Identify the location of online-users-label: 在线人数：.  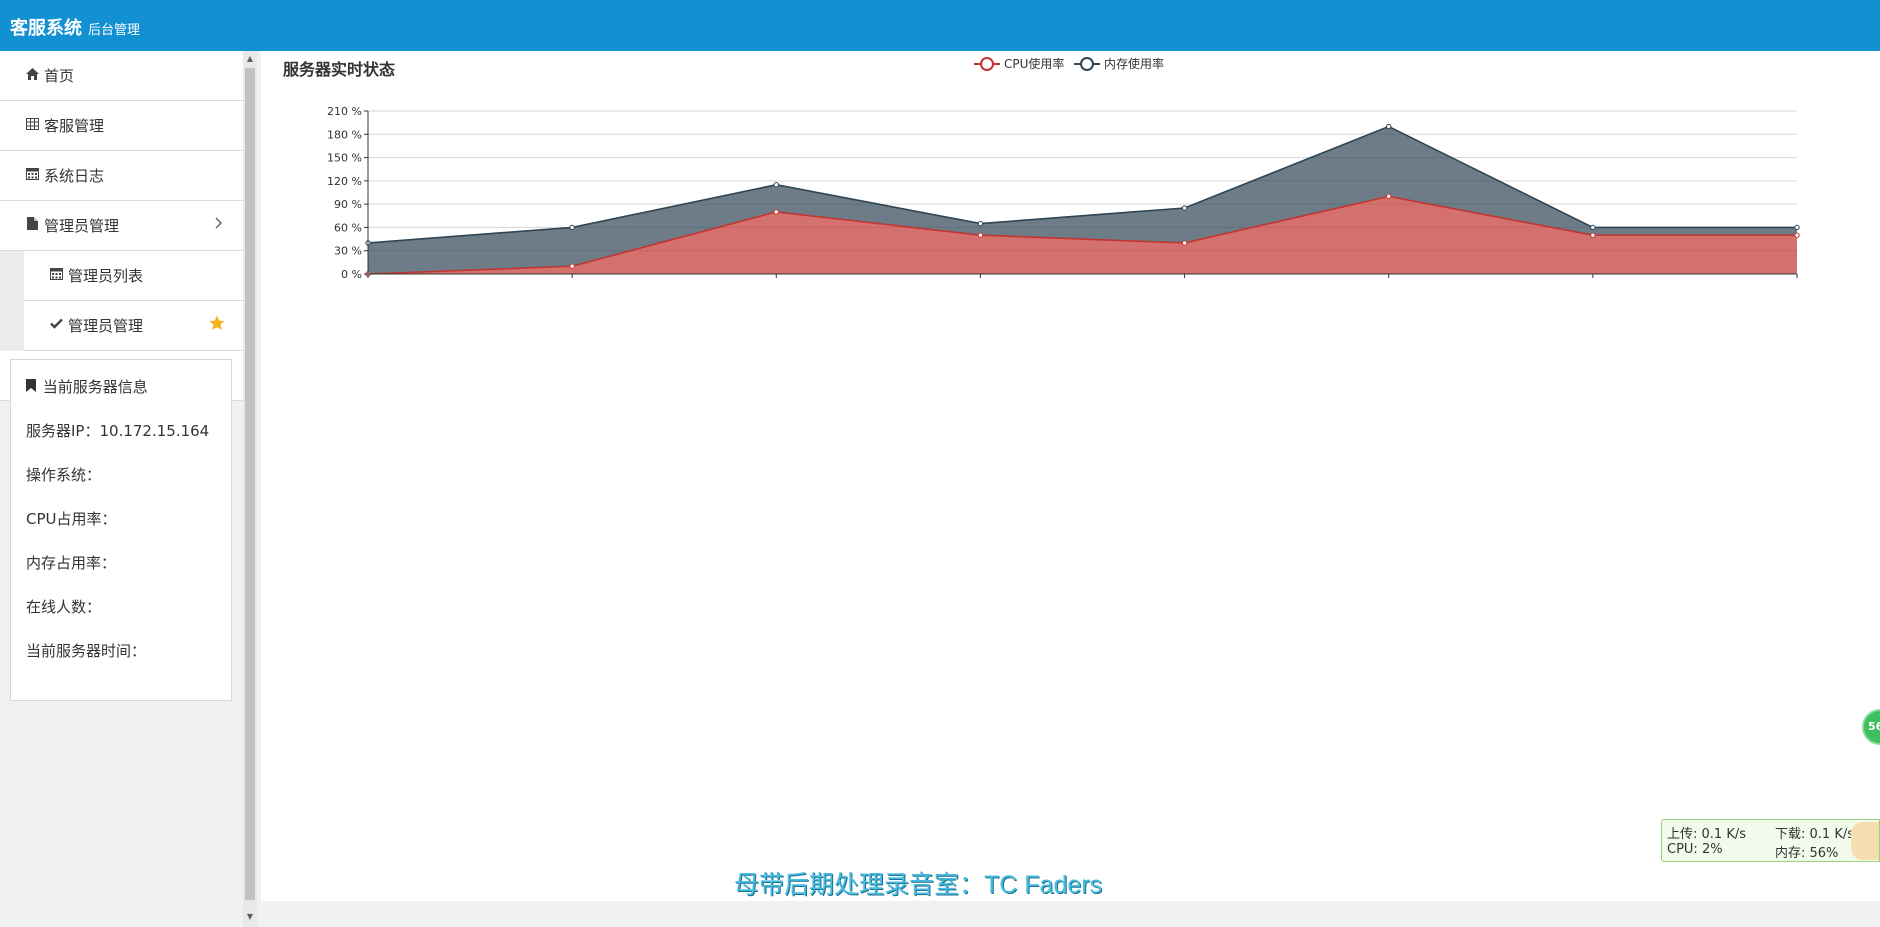
(64, 607).